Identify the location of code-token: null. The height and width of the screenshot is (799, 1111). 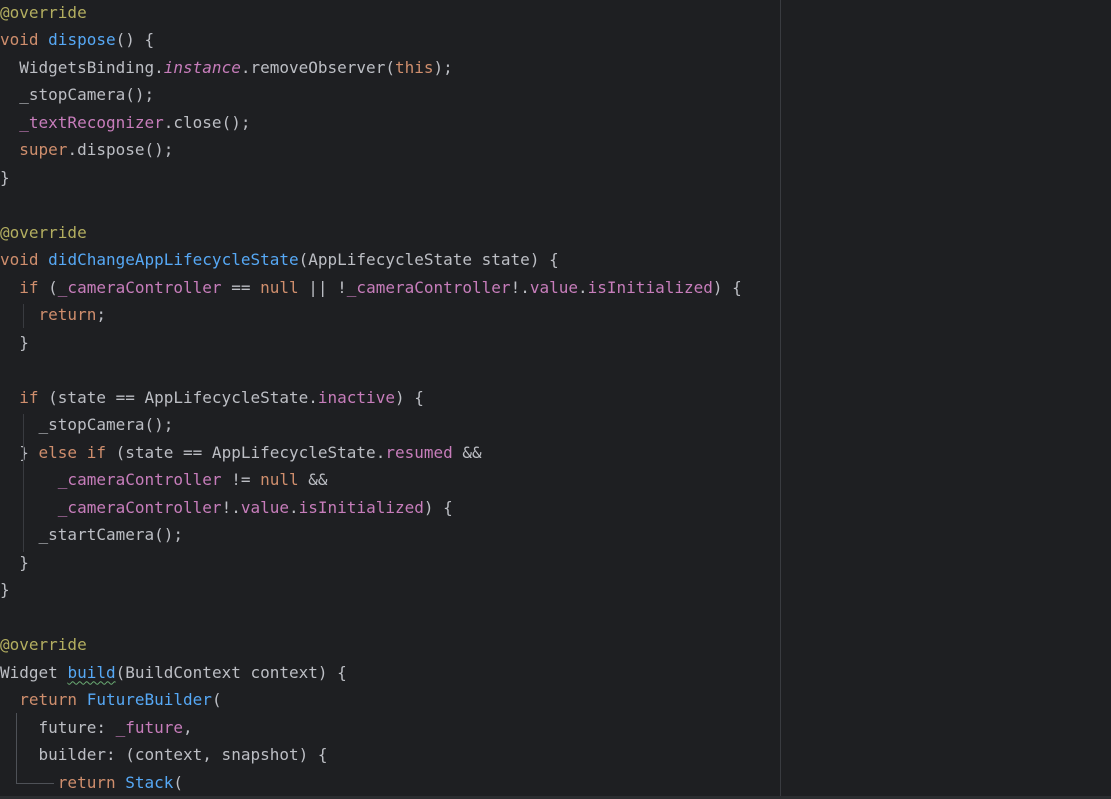
(279, 287).